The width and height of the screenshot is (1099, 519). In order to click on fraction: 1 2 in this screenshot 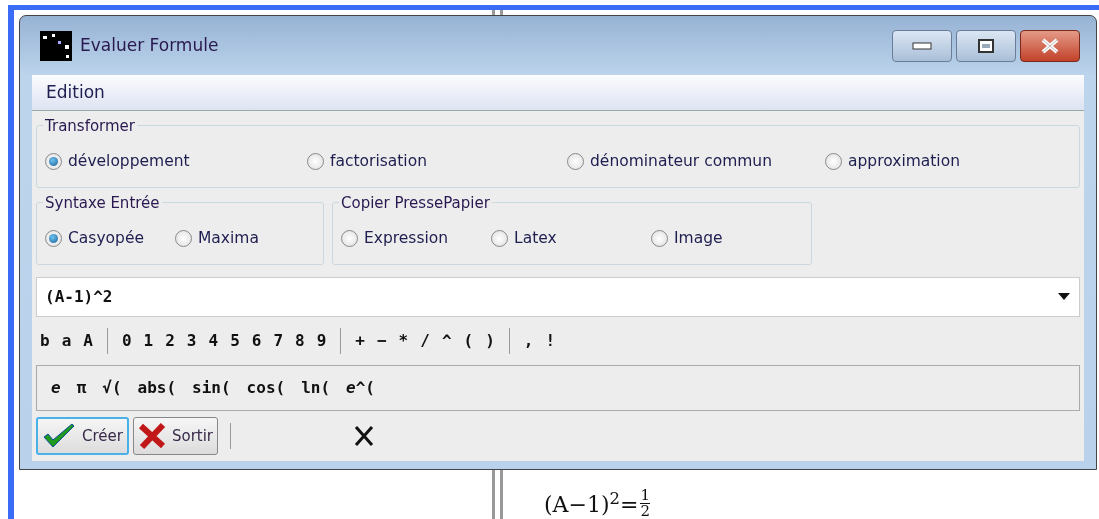, I will do `click(645, 503)`.